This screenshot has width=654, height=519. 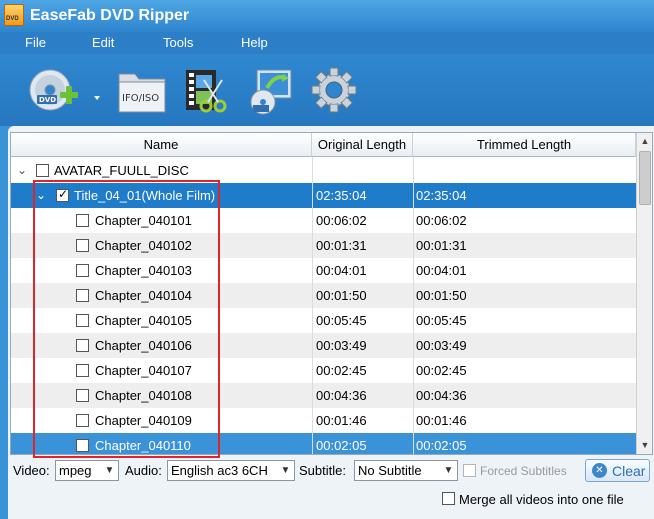 What do you see at coordinates (142, 93) in the screenshot?
I see `folder-icon: IFO/ISO` at bounding box center [142, 93].